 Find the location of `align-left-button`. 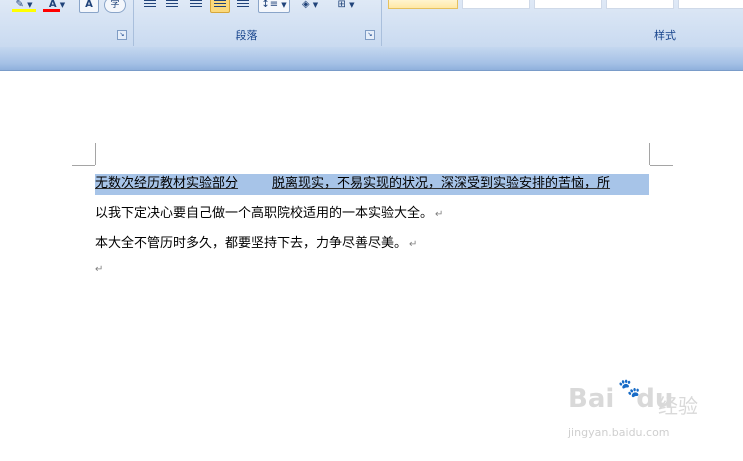

align-left-button is located at coordinates (150, 6).